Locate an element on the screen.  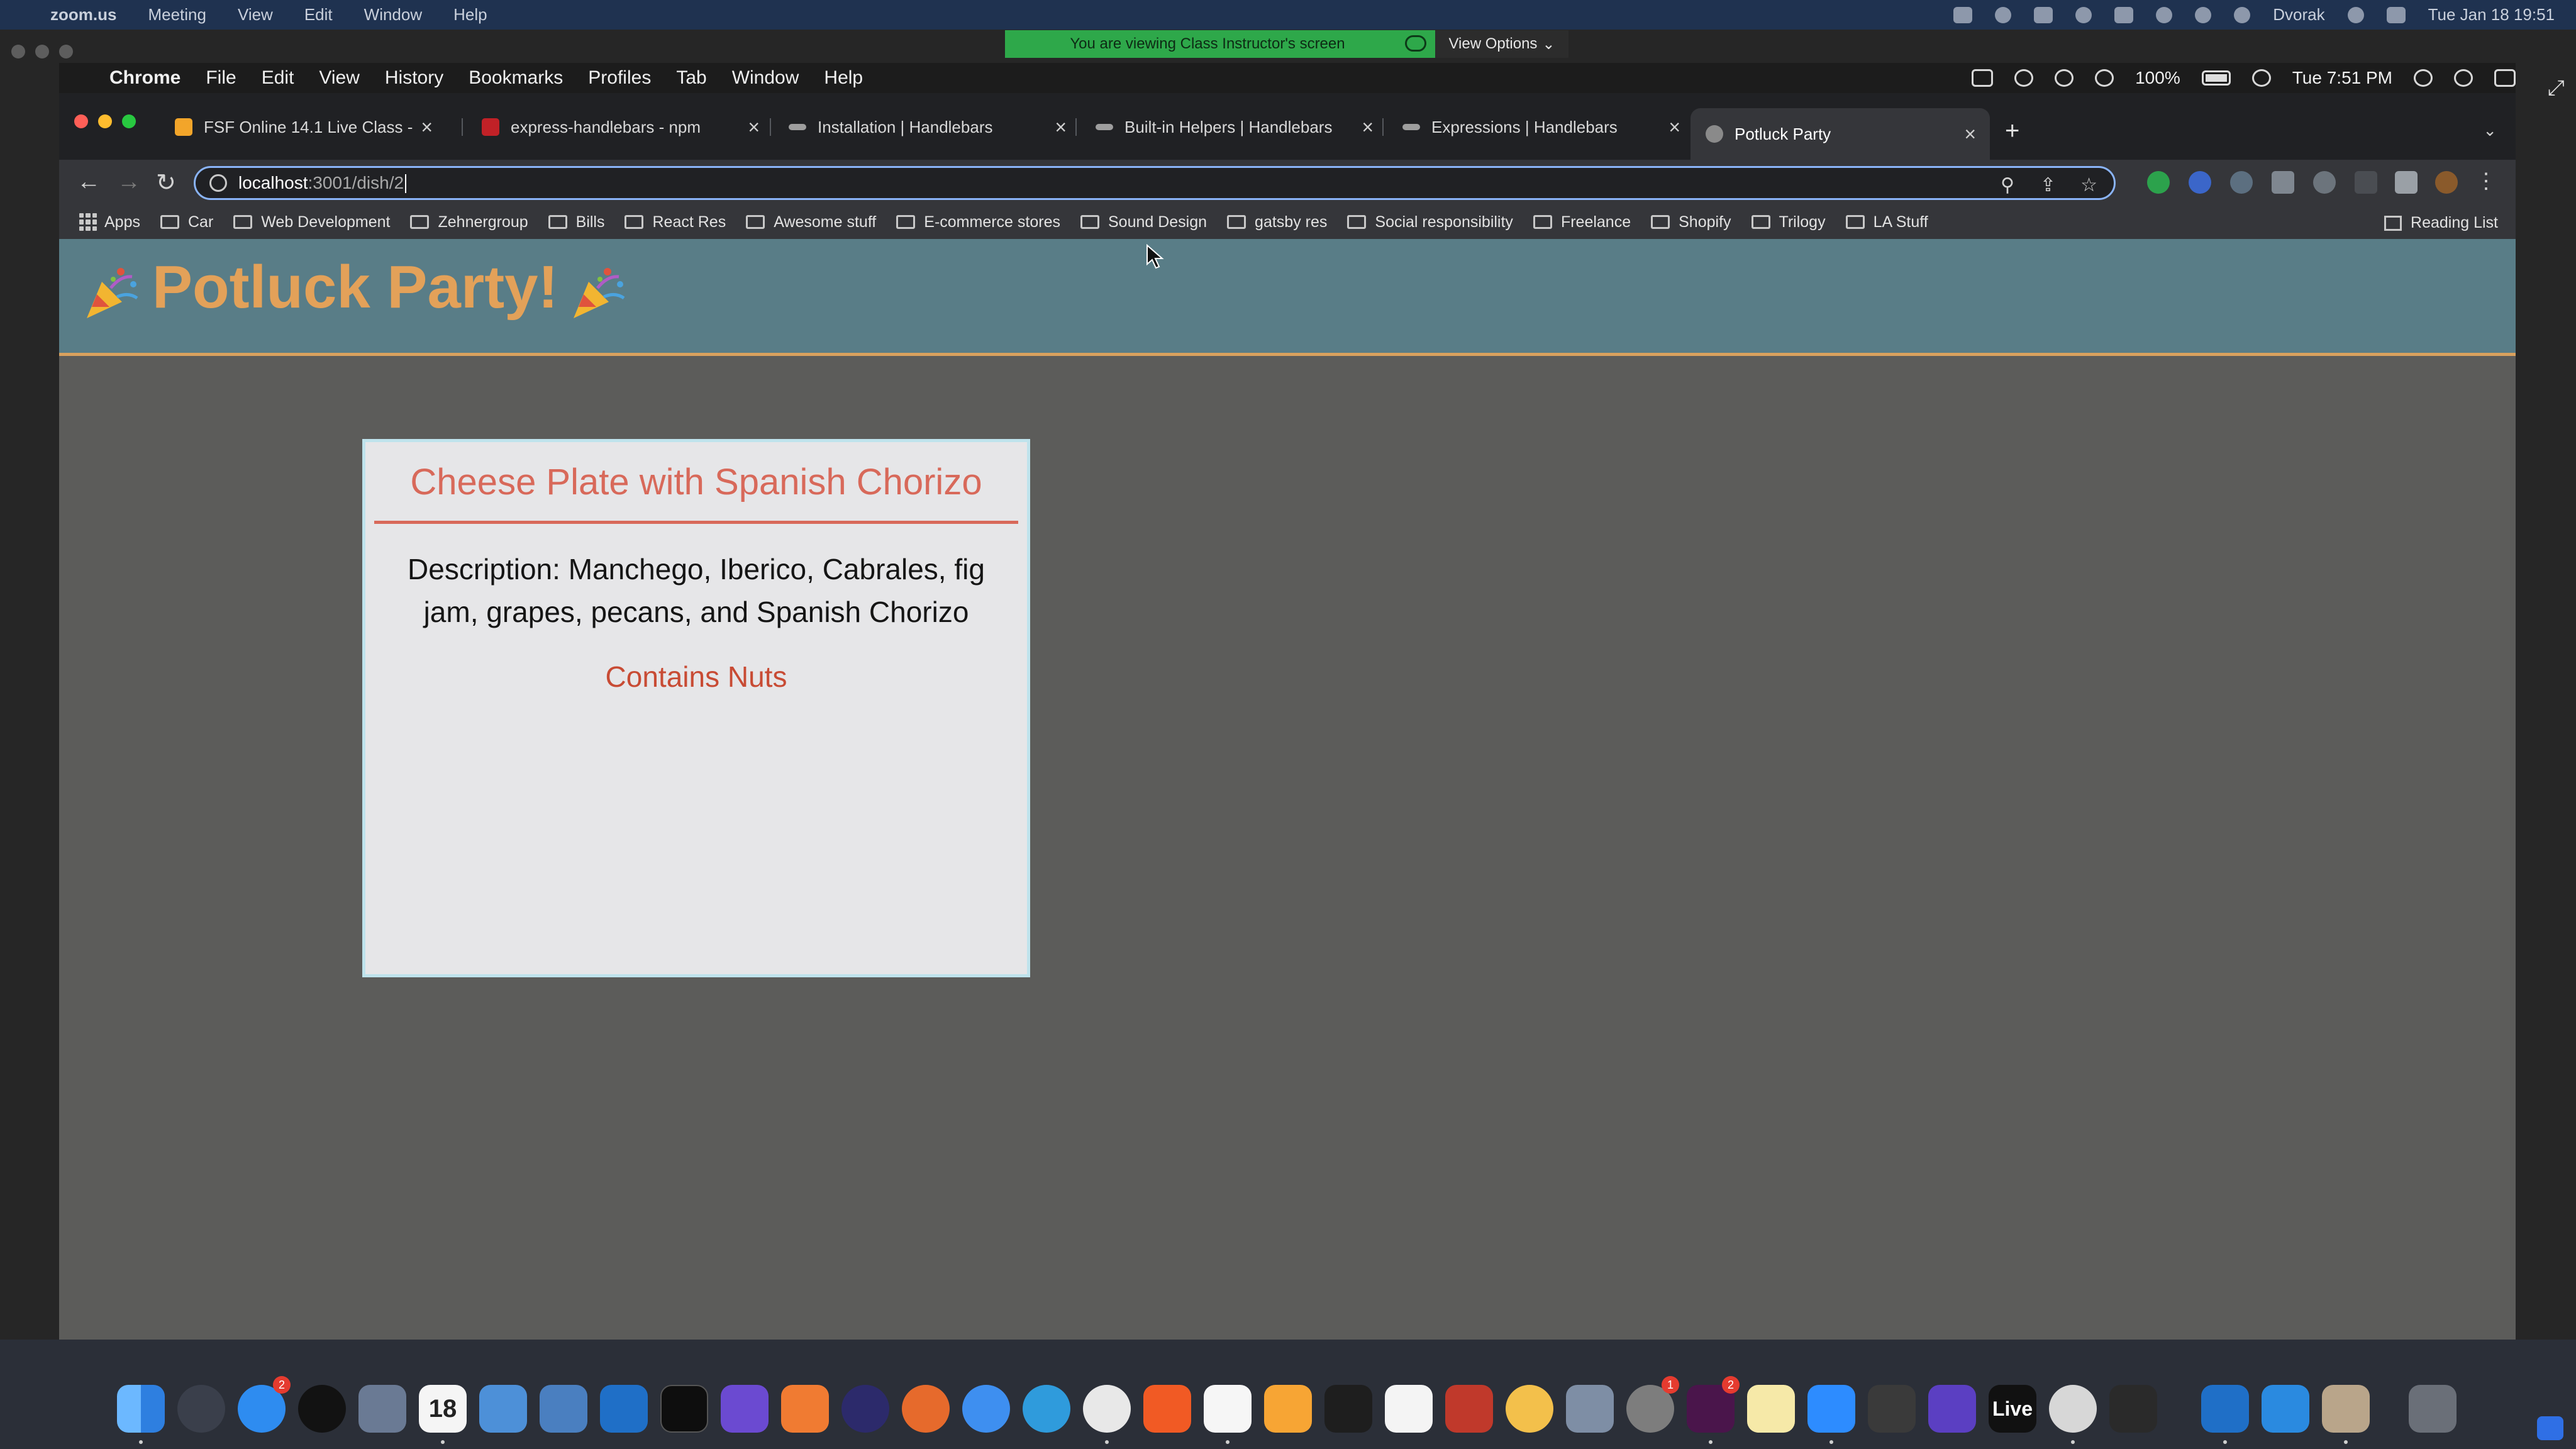
zoom-menubar-clock: Tue Jan 18 19:51 is located at coordinates (2491, 15).